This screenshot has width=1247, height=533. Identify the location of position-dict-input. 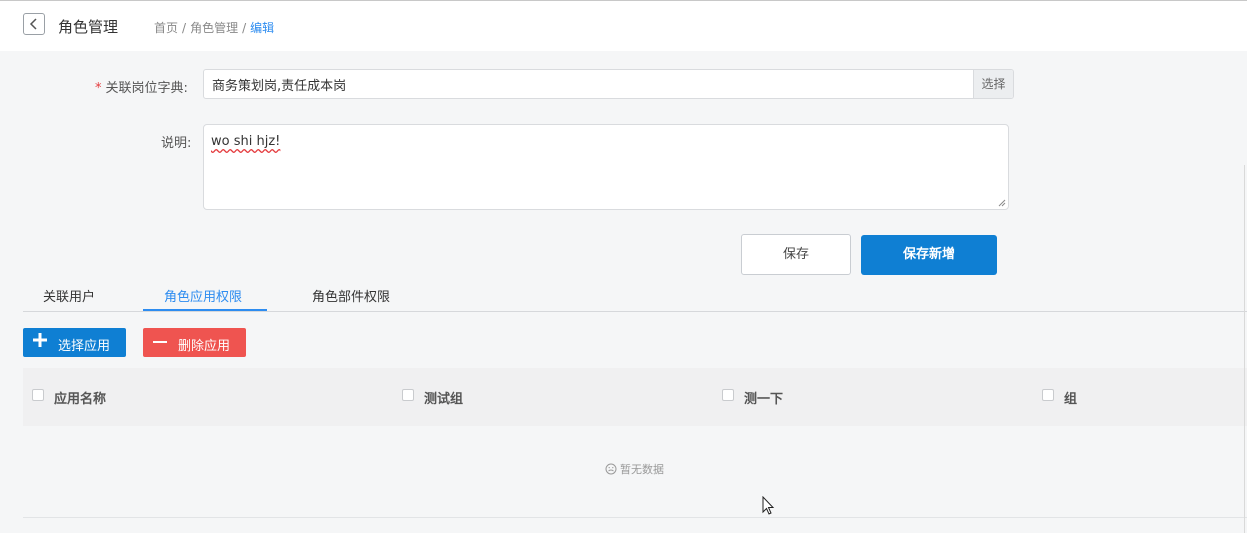
(597, 84).